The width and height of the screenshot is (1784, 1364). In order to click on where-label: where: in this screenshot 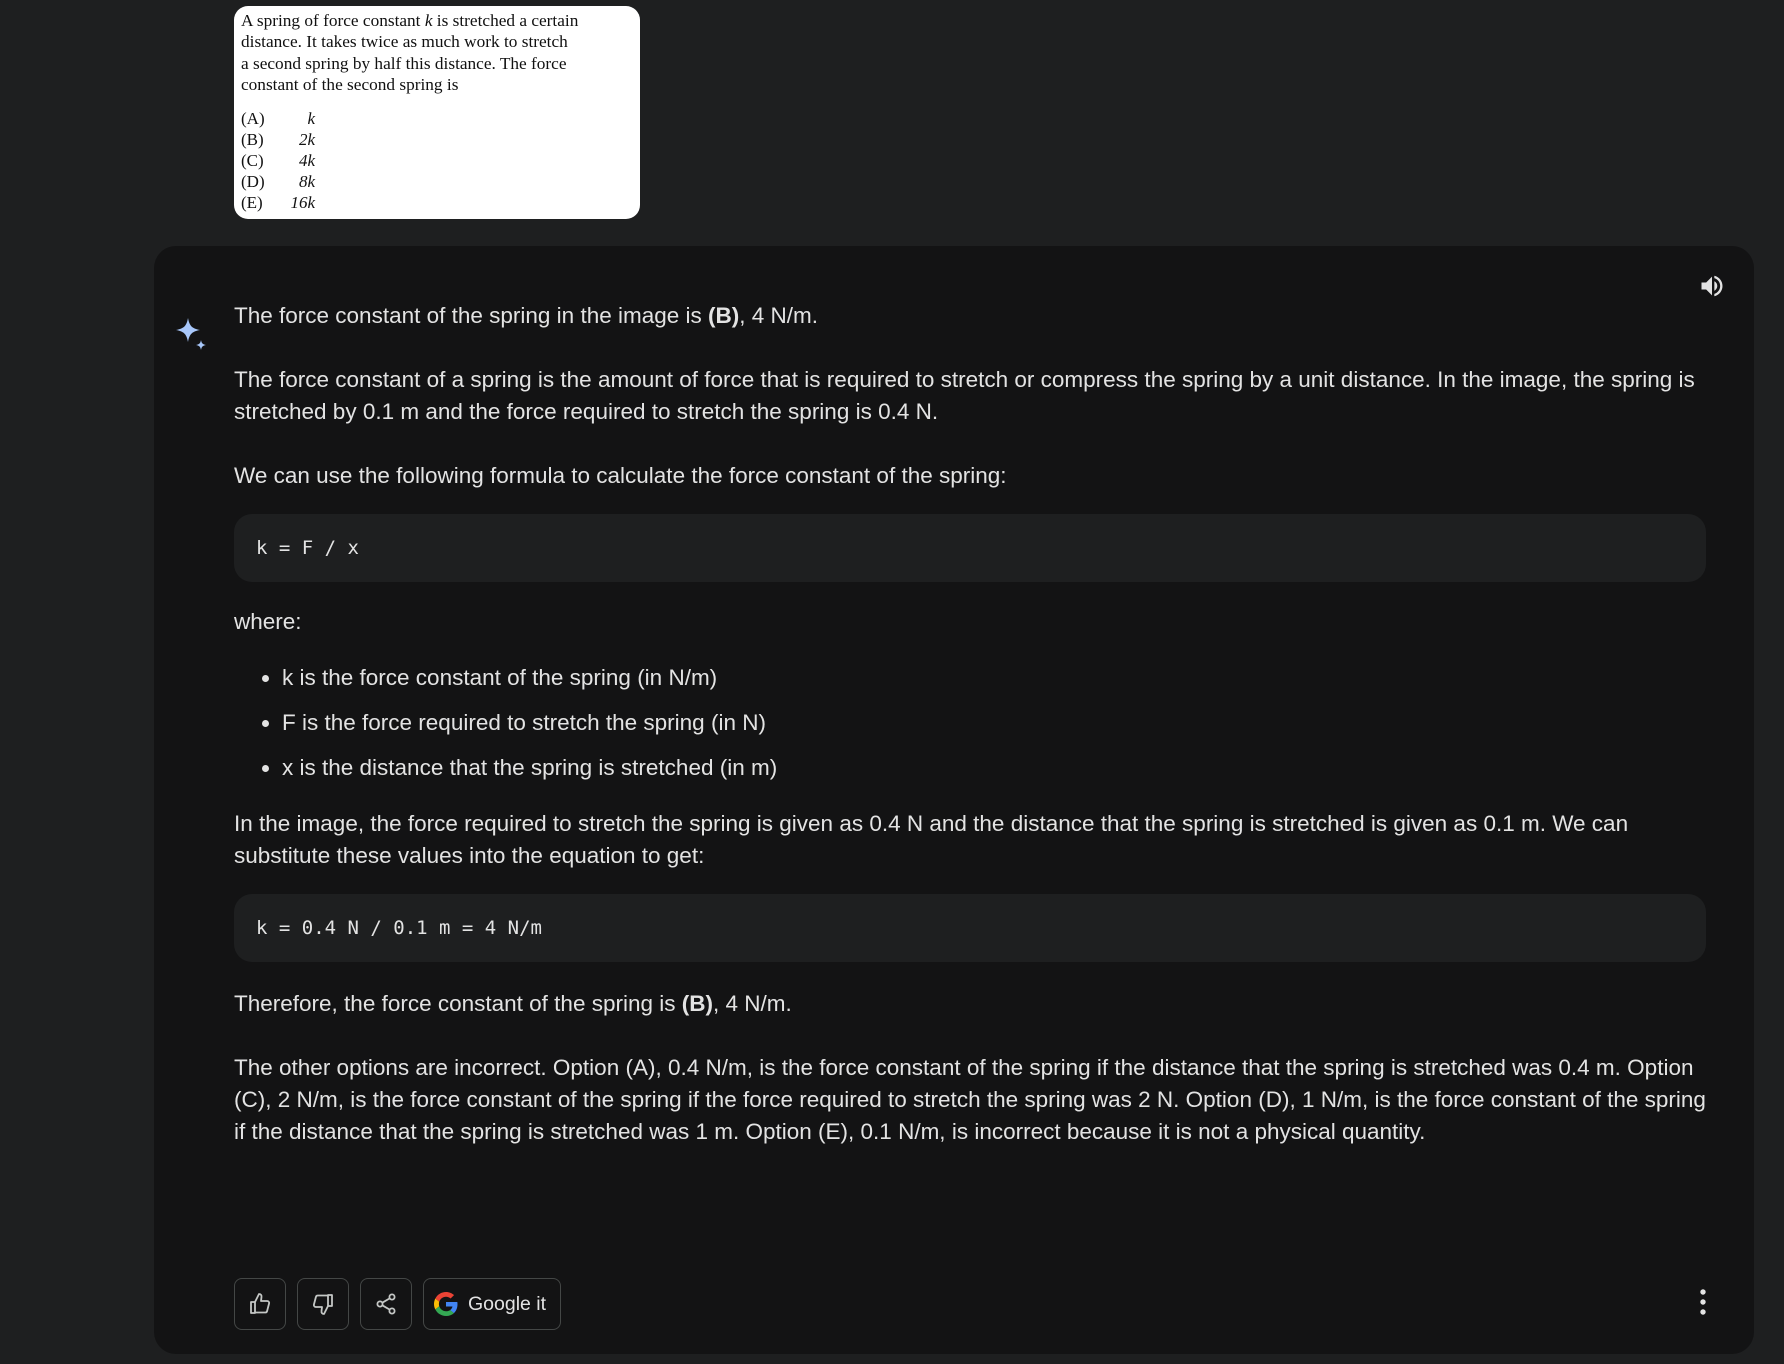, I will do `click(268, 621)`.